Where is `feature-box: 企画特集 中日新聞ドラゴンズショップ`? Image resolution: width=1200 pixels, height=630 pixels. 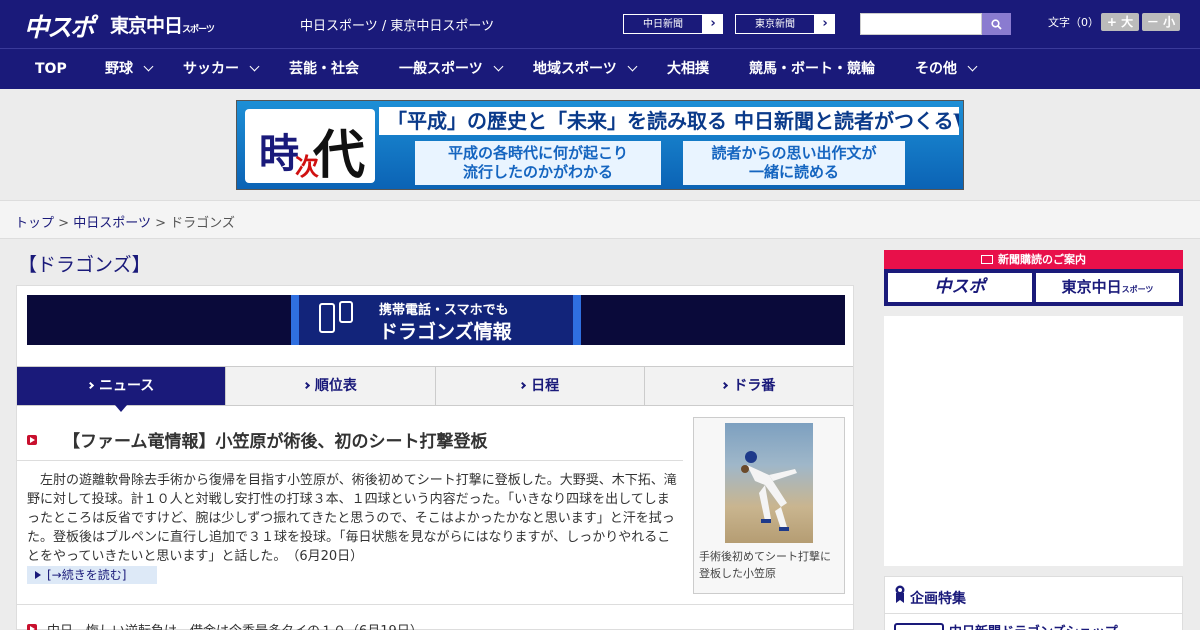
feature-box: 企画特集 中日新聞ドラゴンズショップ is located at coordinates (1033, 603).